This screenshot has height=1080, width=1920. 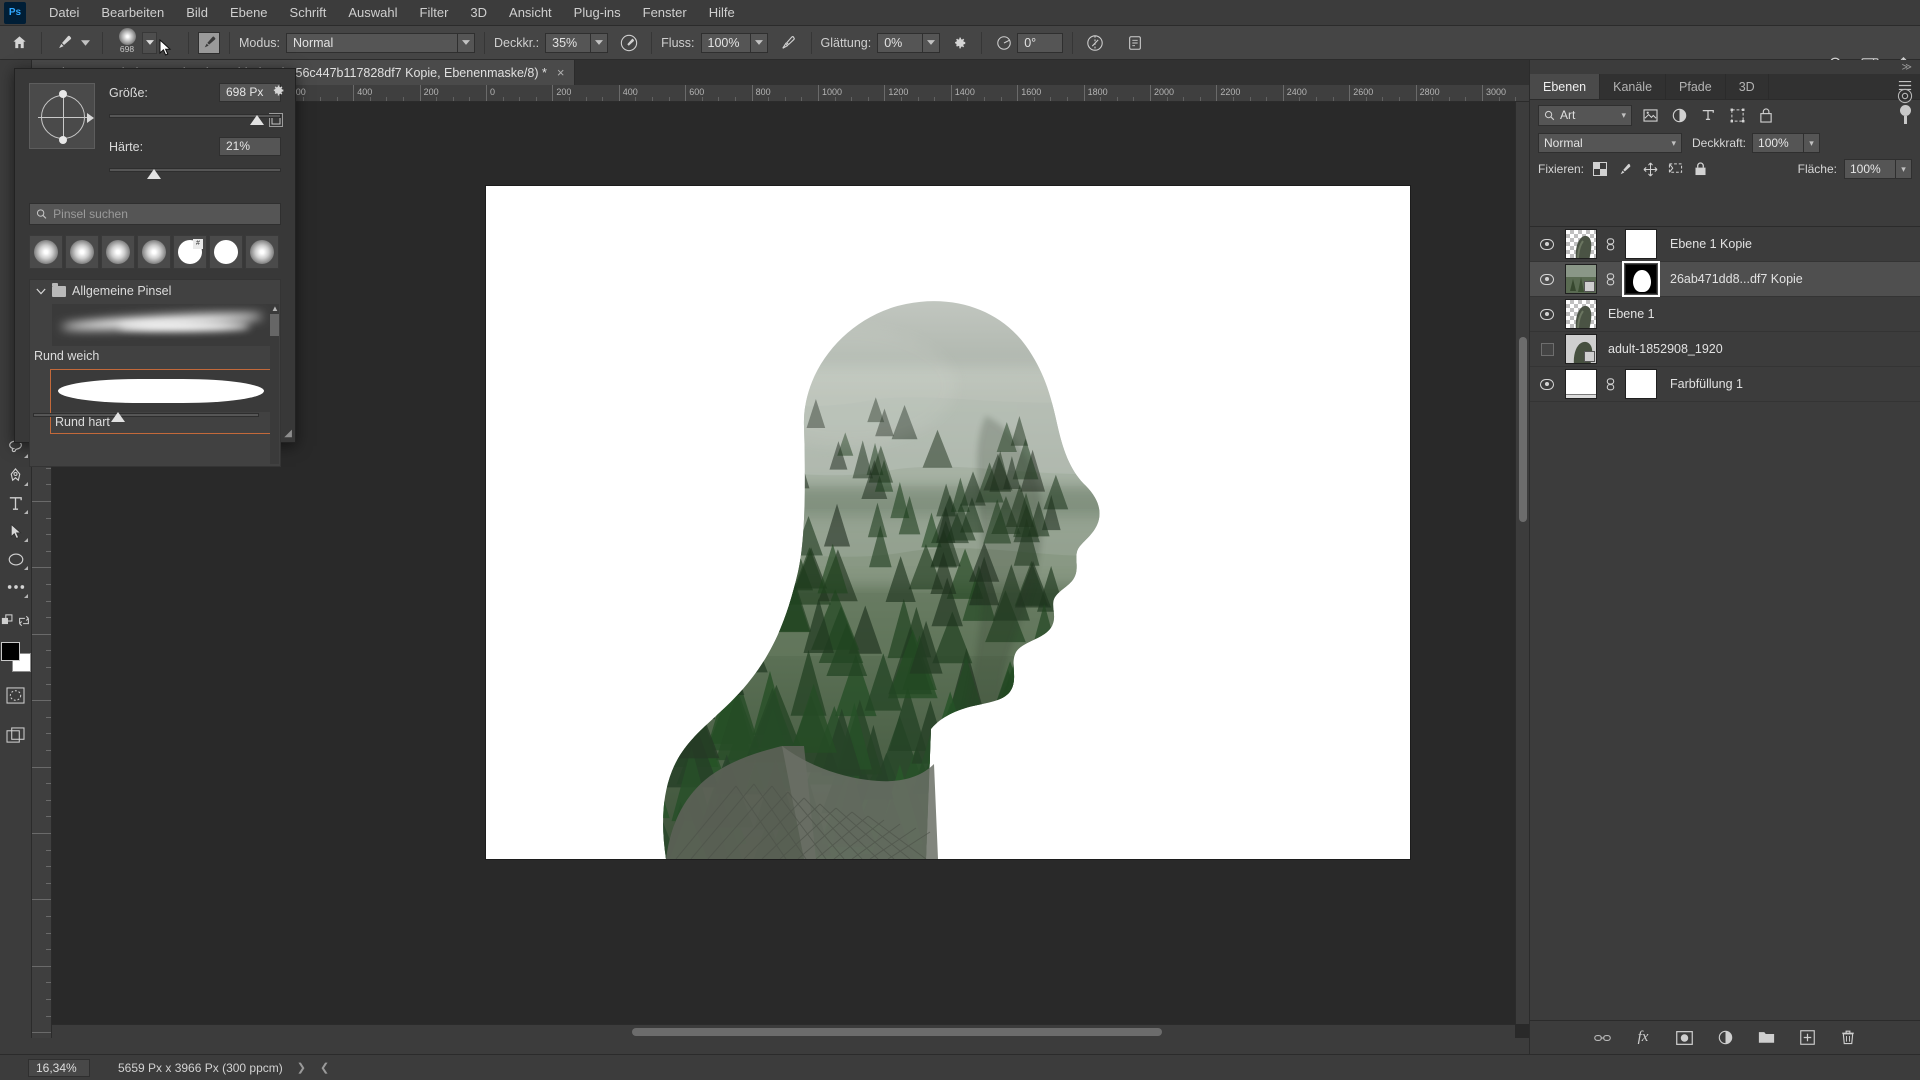 I want to click on blend-mode-select: Normal, so click(x=380, y=42).